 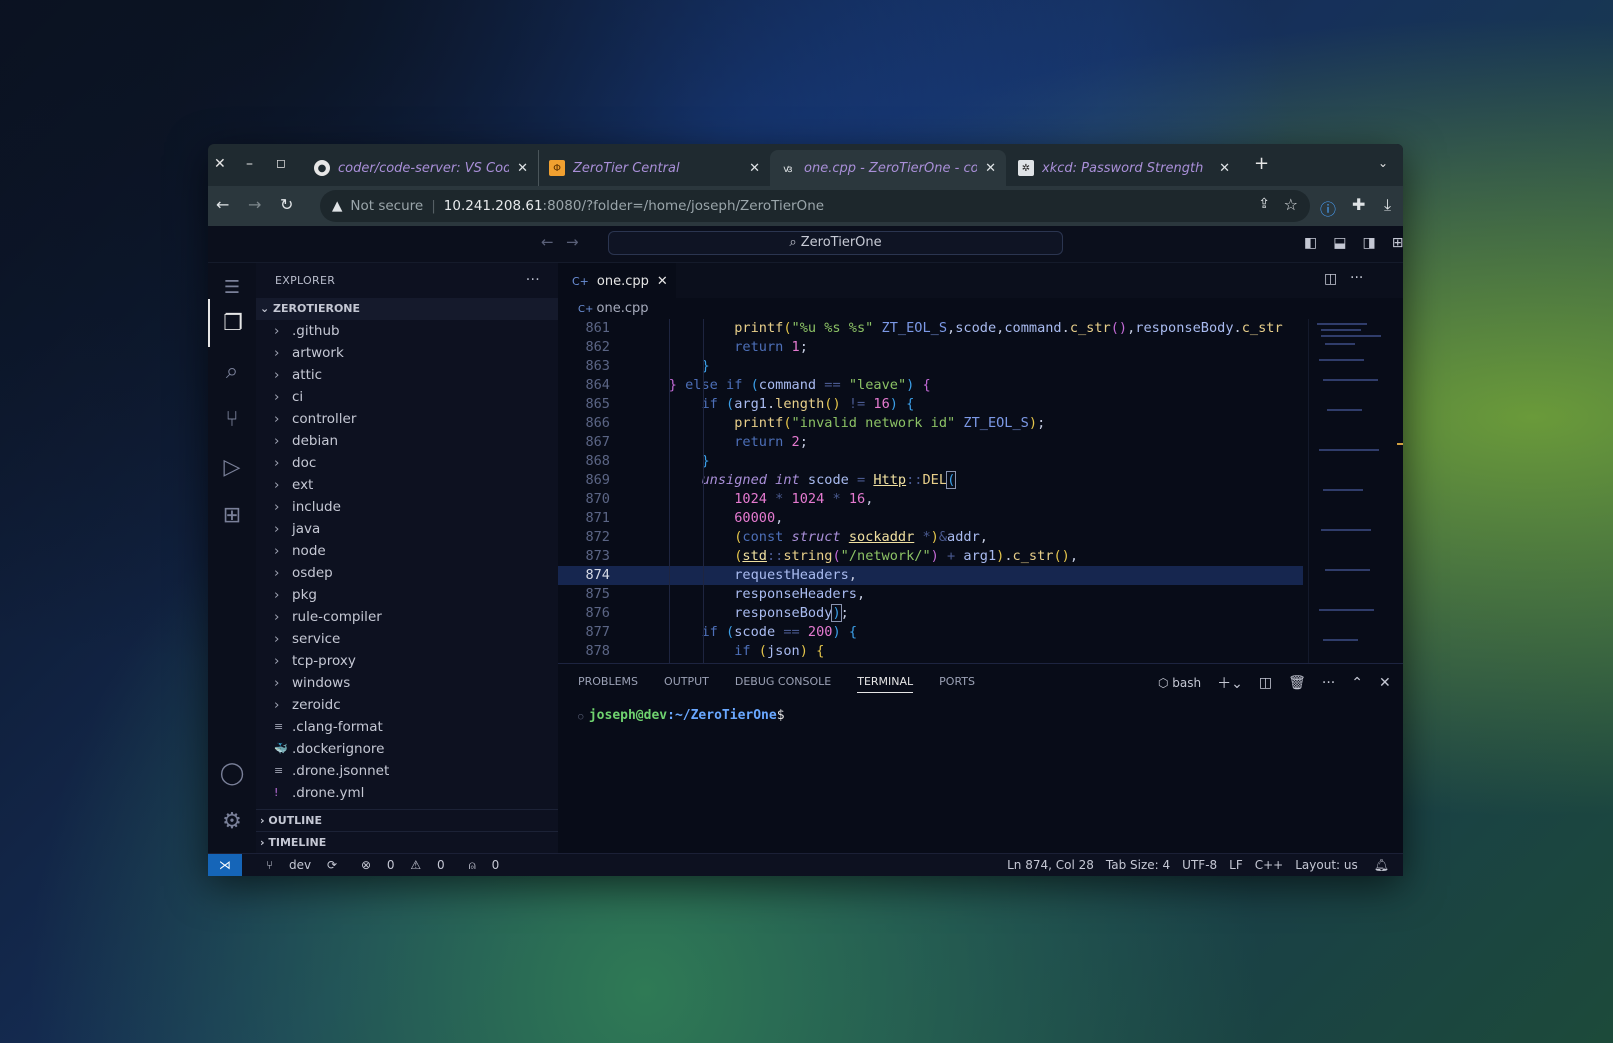 What do you see at coordinates (407, 331) in the screenshot?
I see `tree-item: › .github` at bounding box center [407, 331].